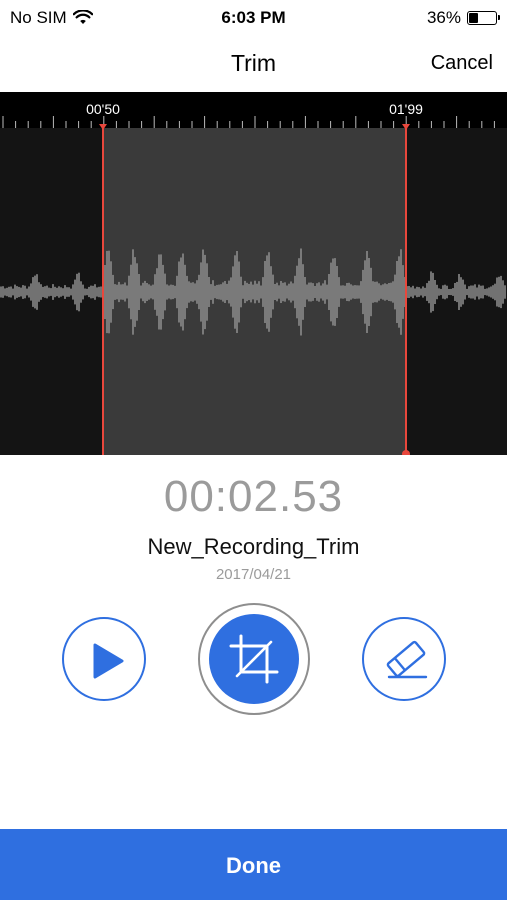  I want to click on play-button, so click(104, 659).